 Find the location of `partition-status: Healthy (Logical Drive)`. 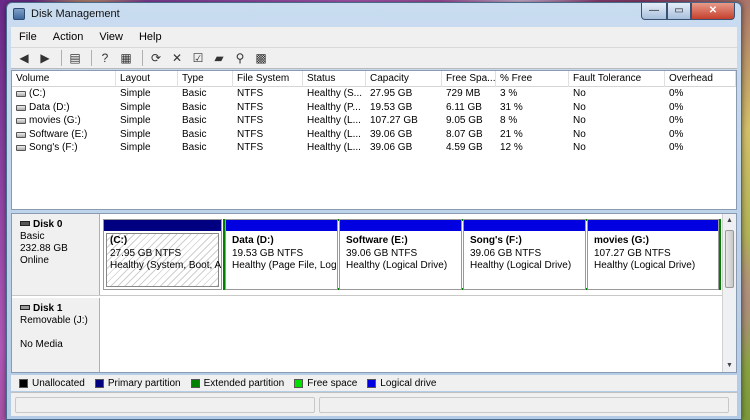

partition-status: Healthy (Logical Drive) is located at coordinates (645, 265).